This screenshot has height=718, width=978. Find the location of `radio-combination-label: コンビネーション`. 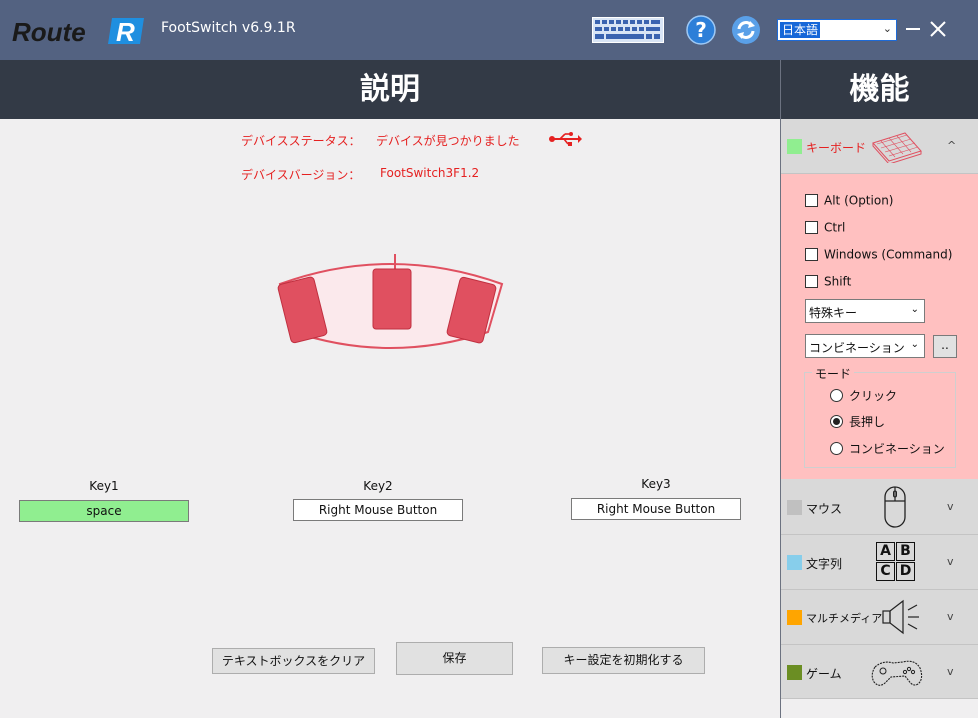

radio-combination-label: コンビネーション is located at coordinates (897, 449).